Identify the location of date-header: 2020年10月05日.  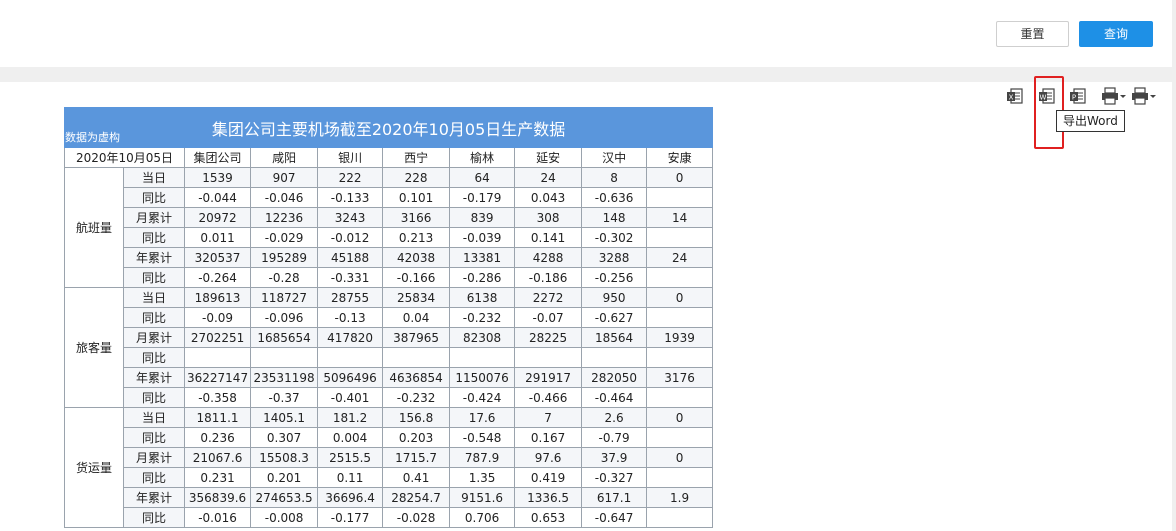
(124, 157).